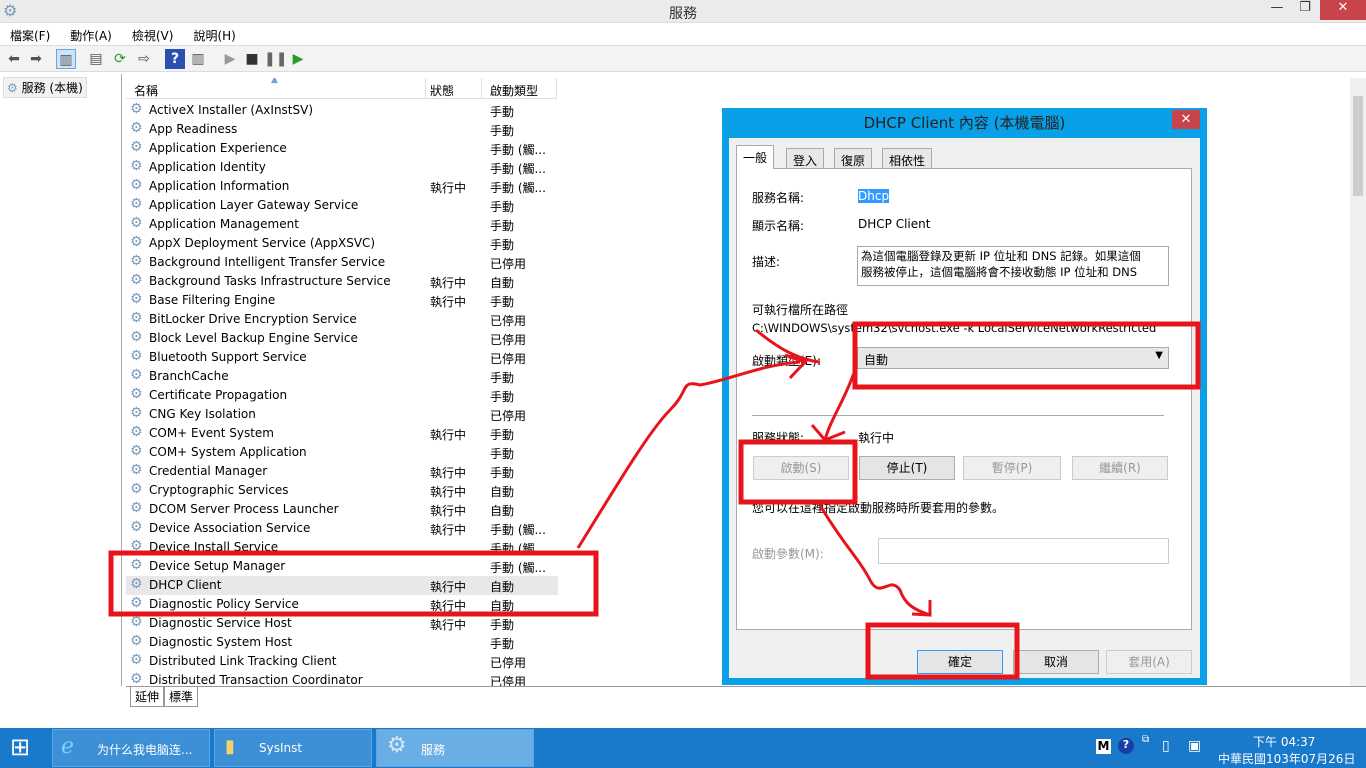  Describe the element at coordinates (1284, 741) in the screenshot. I see `clock-time: 下午 04:37` at that location.